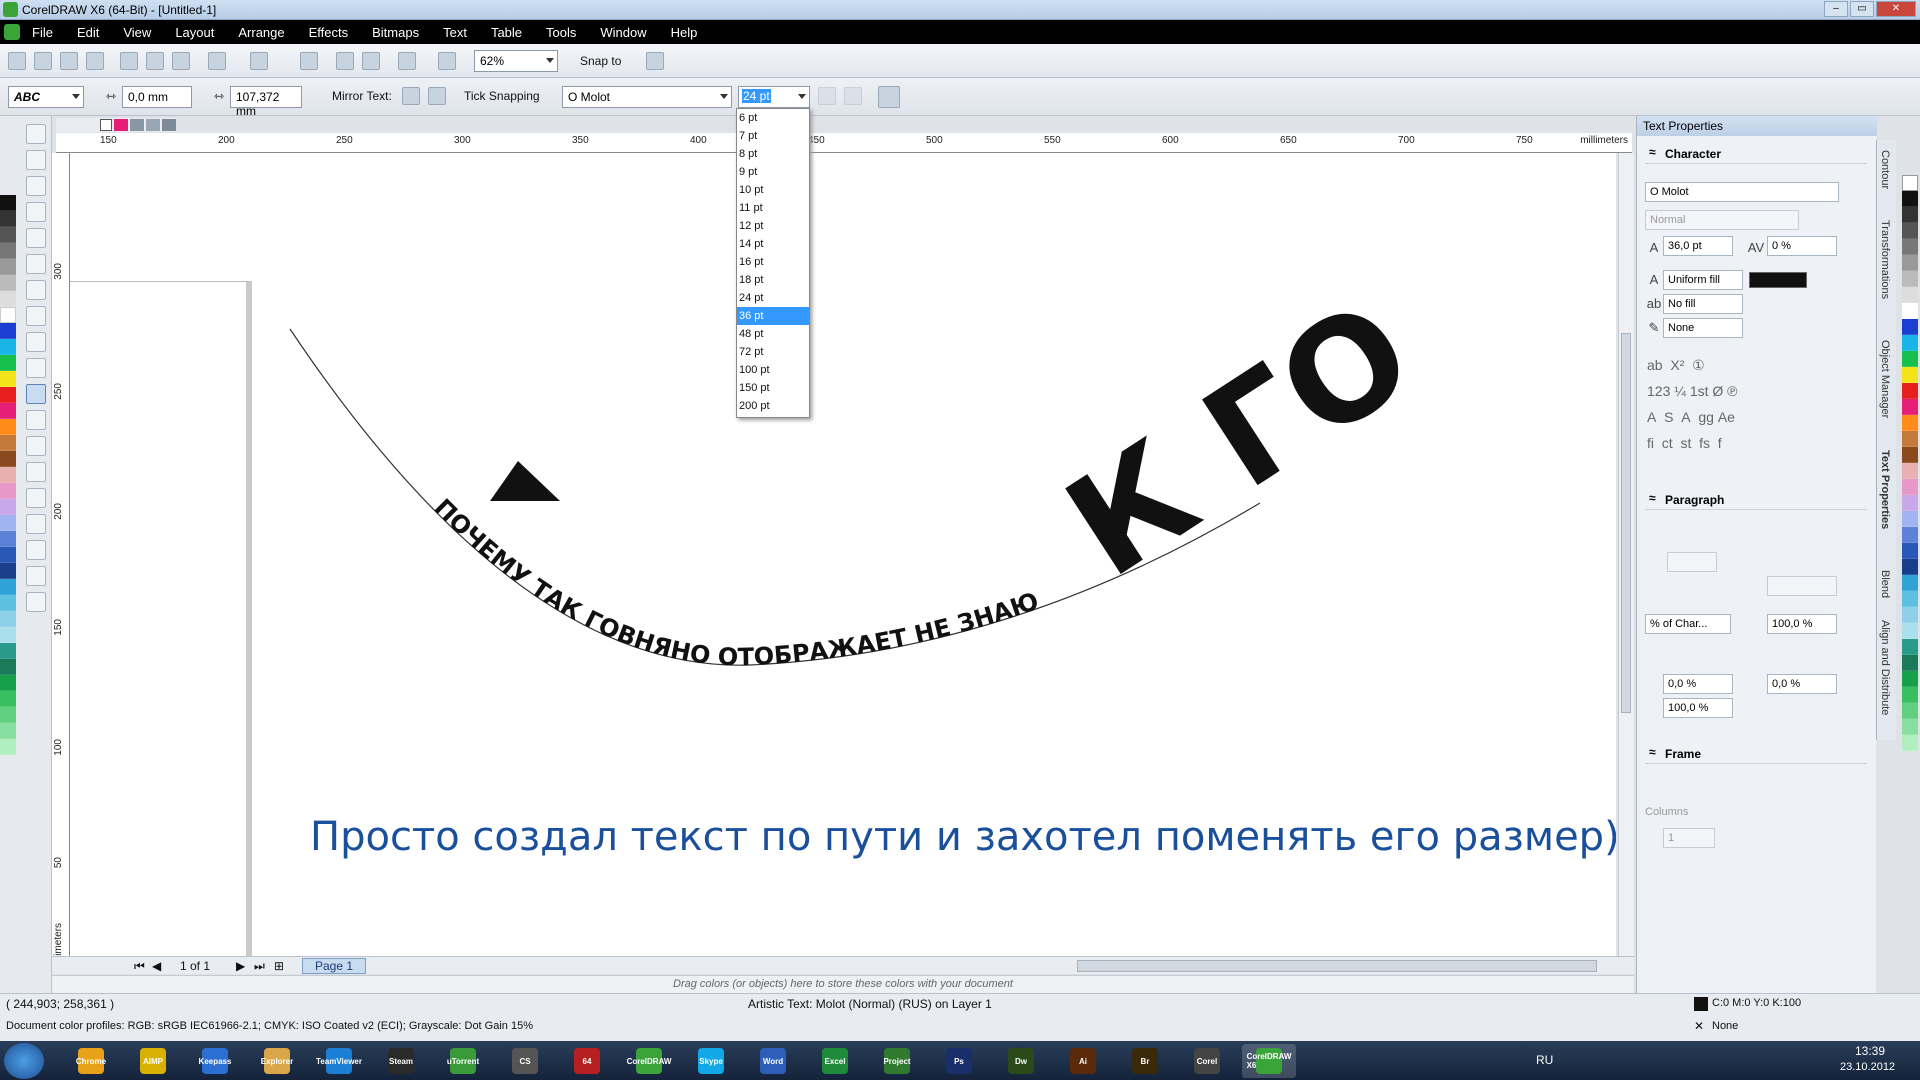  What do you see at coordinates (266, 102) in the screenshot?
I see `offset-field: 107,372 mm` at bounding box center [266, 102].